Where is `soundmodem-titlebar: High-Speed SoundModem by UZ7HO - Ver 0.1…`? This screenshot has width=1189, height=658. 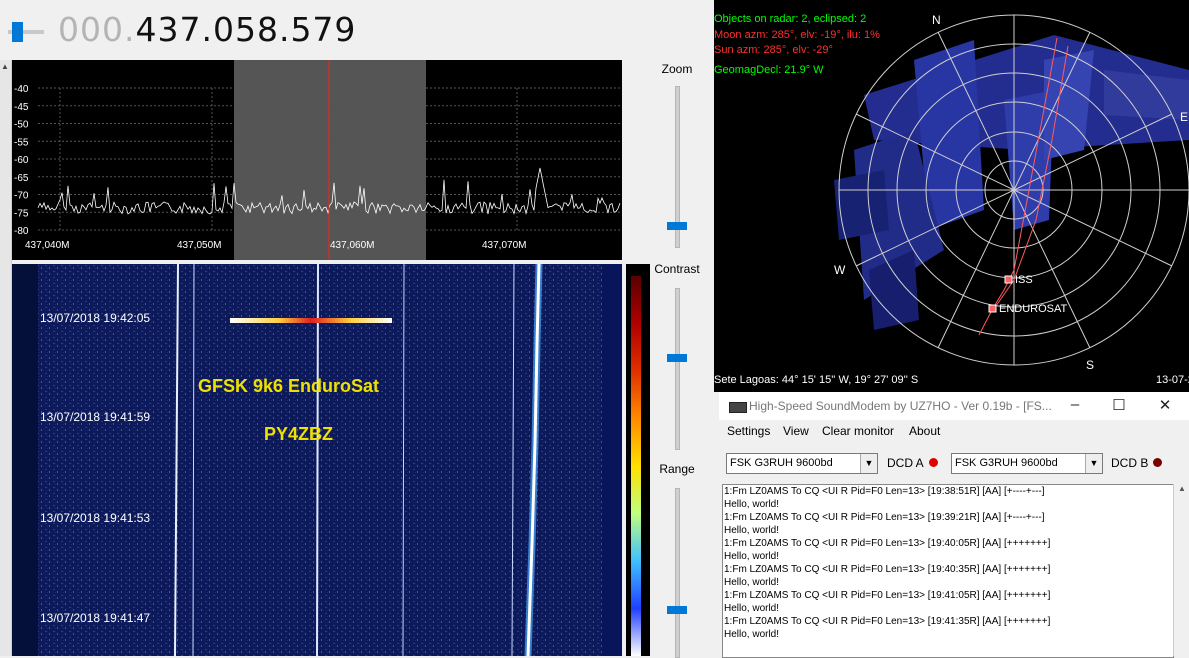
soundmodem-titlebar: High-Speed SoundModem by UZ7HO - Ver 0.1… is located at coordinates (954, 406).